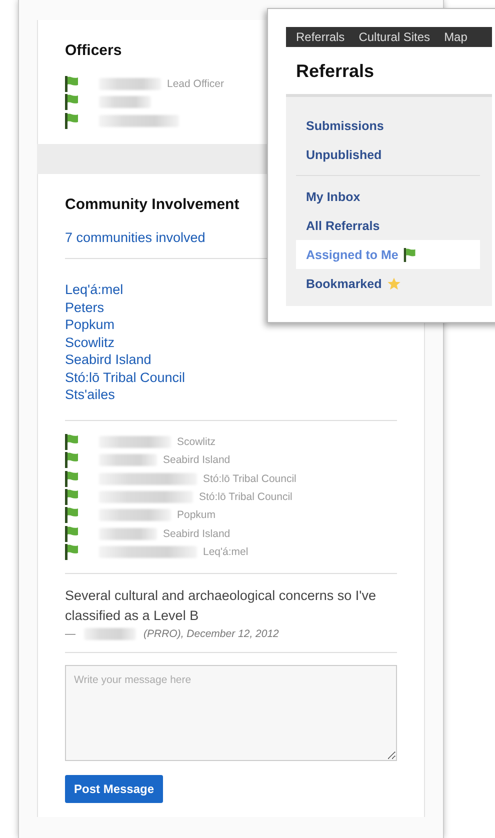 The width and height of the screenshot is (495, 838). What do you see at coordinates (152, 204) in the screenshot?
I see `section-title: Community Involvement` at bounding box center [152, 204].